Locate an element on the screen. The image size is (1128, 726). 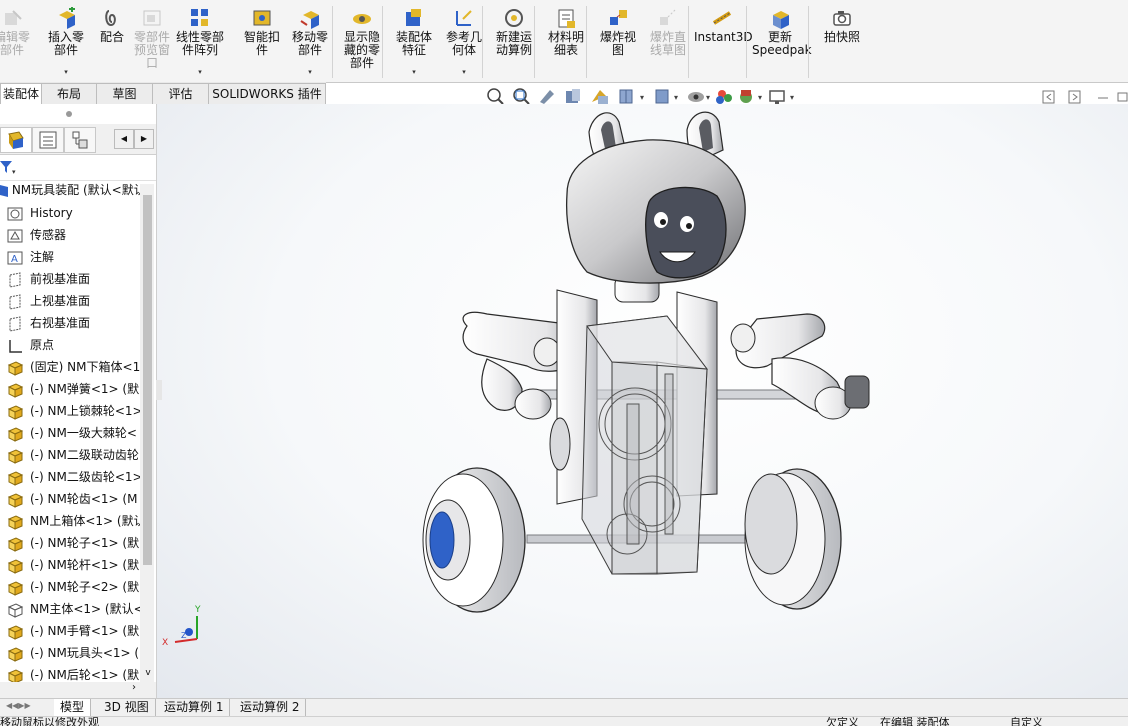
ribbon-button-label: 拍快照 is located at coordinates (841, 37).